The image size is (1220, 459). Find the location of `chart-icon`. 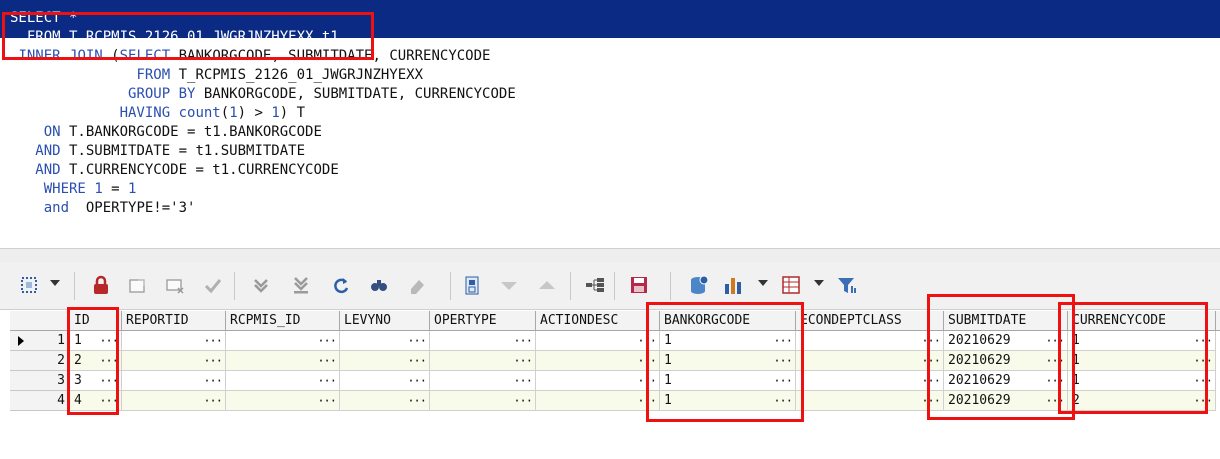

chart-icon is located at coordinates (733, 285).